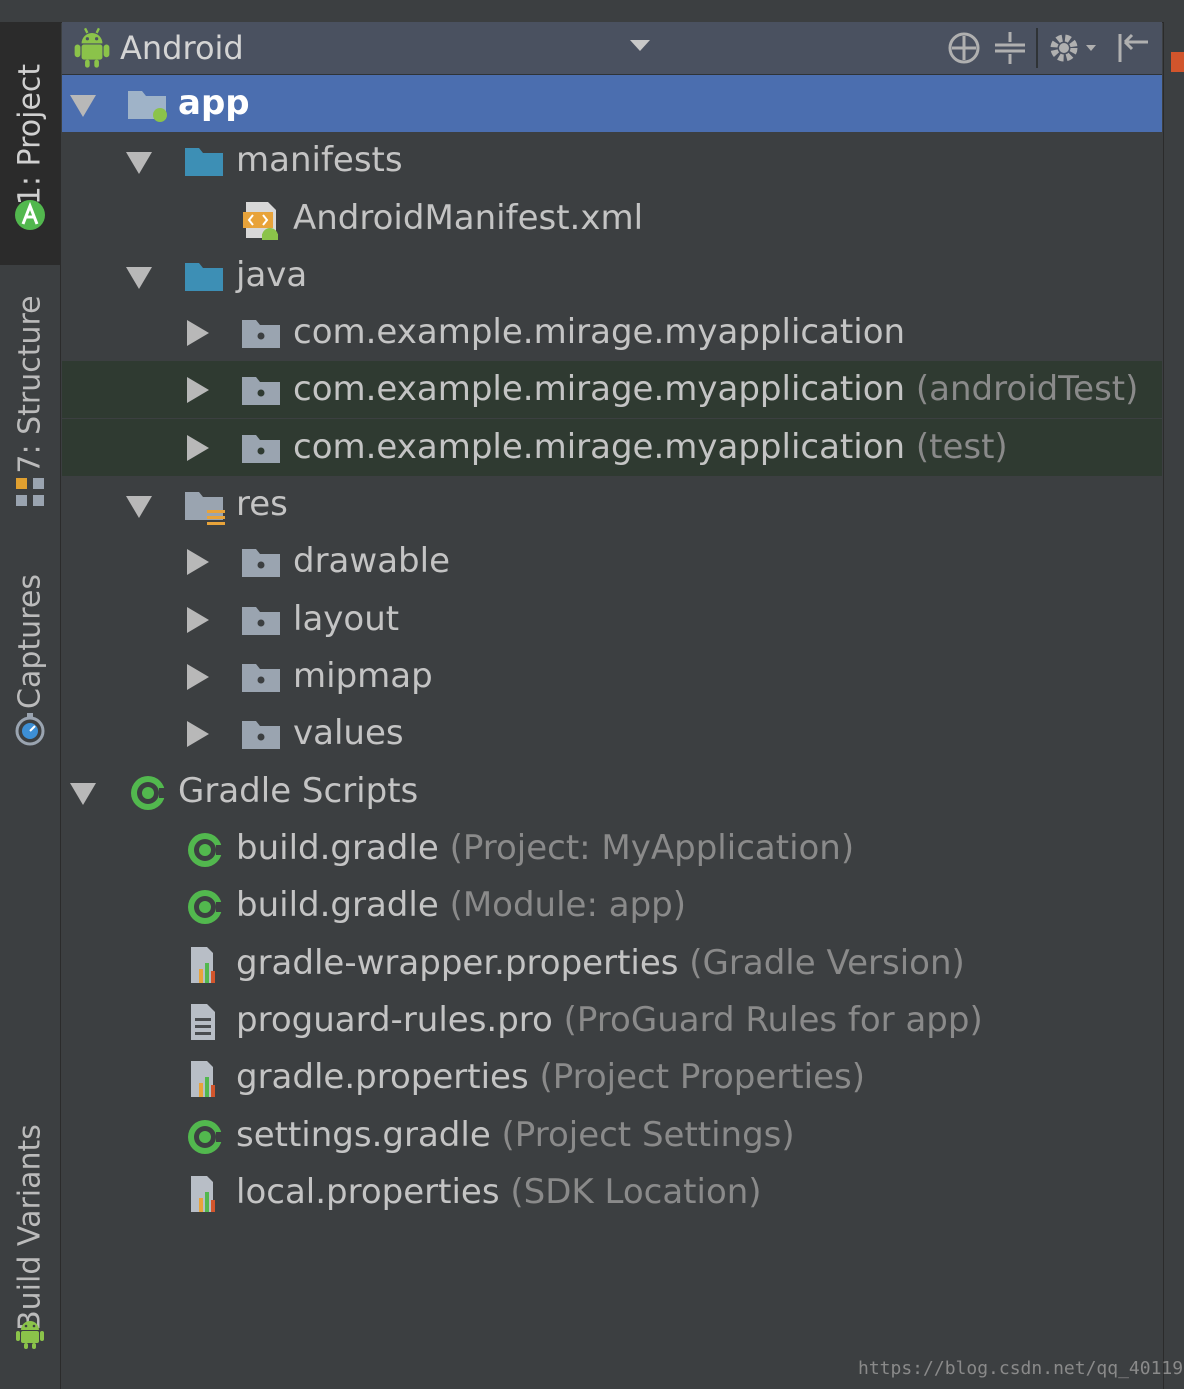  What do you see at coordinates (592, 11) in the screenshot?
I see `top-title-strip` at bounding box center [592, 11].